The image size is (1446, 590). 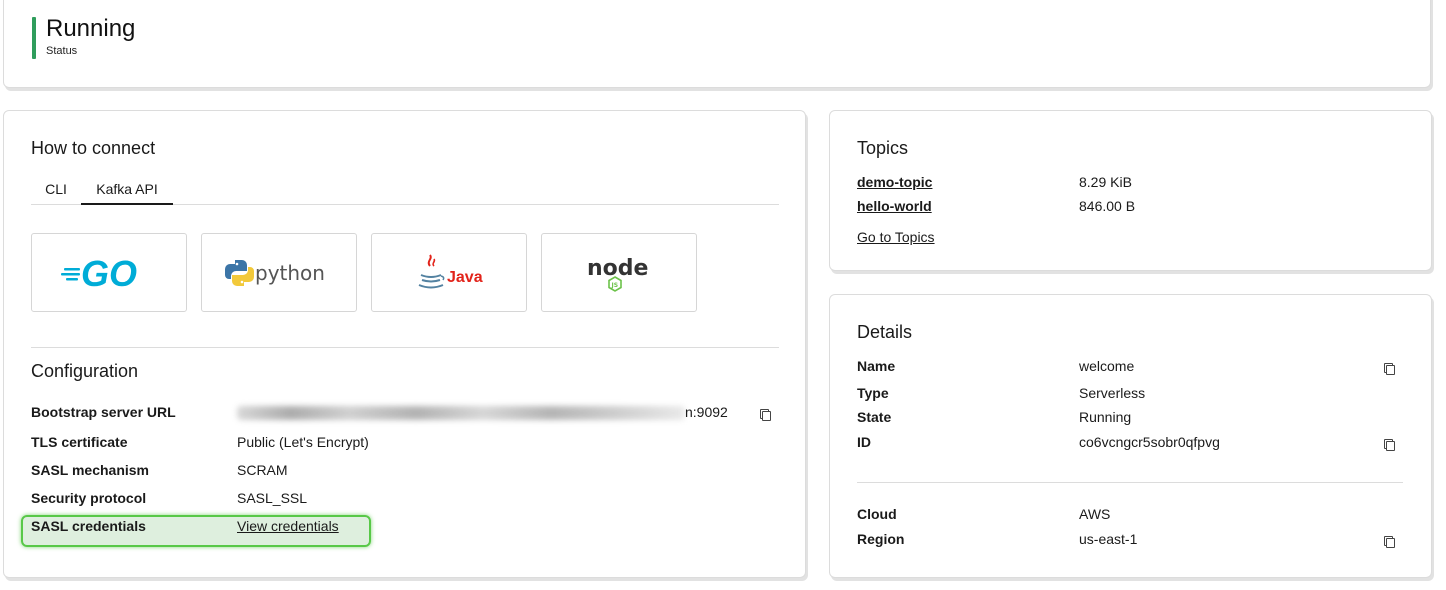 What do you see at coordinates (88, 526) in the screenshot?
I see `sasl-credentials-label: SASL credentials` at bounding box center [88, 526].